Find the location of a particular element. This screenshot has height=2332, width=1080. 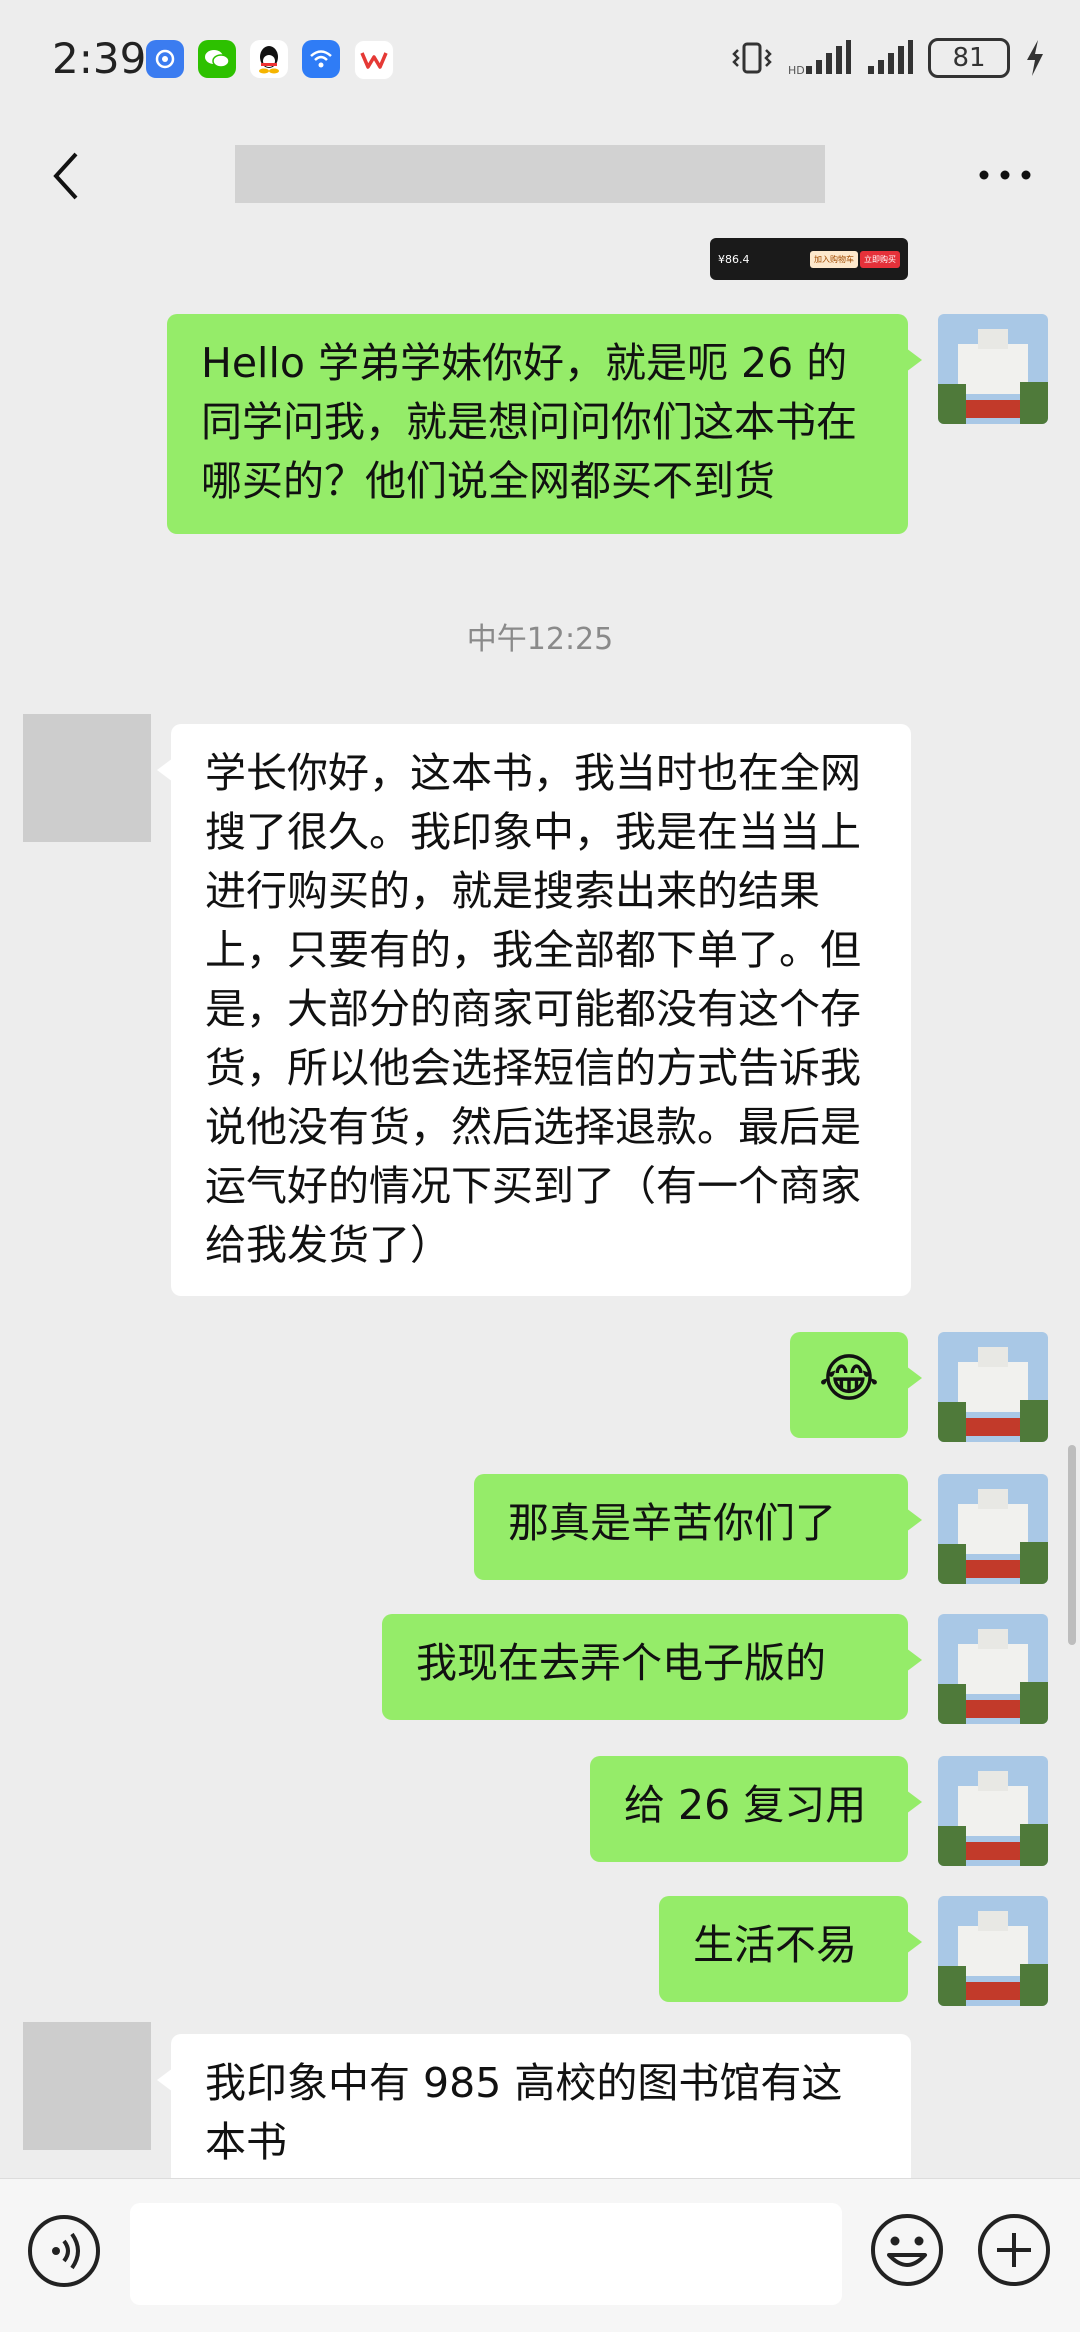

plus-button is located at coordinates (1014, 2250).